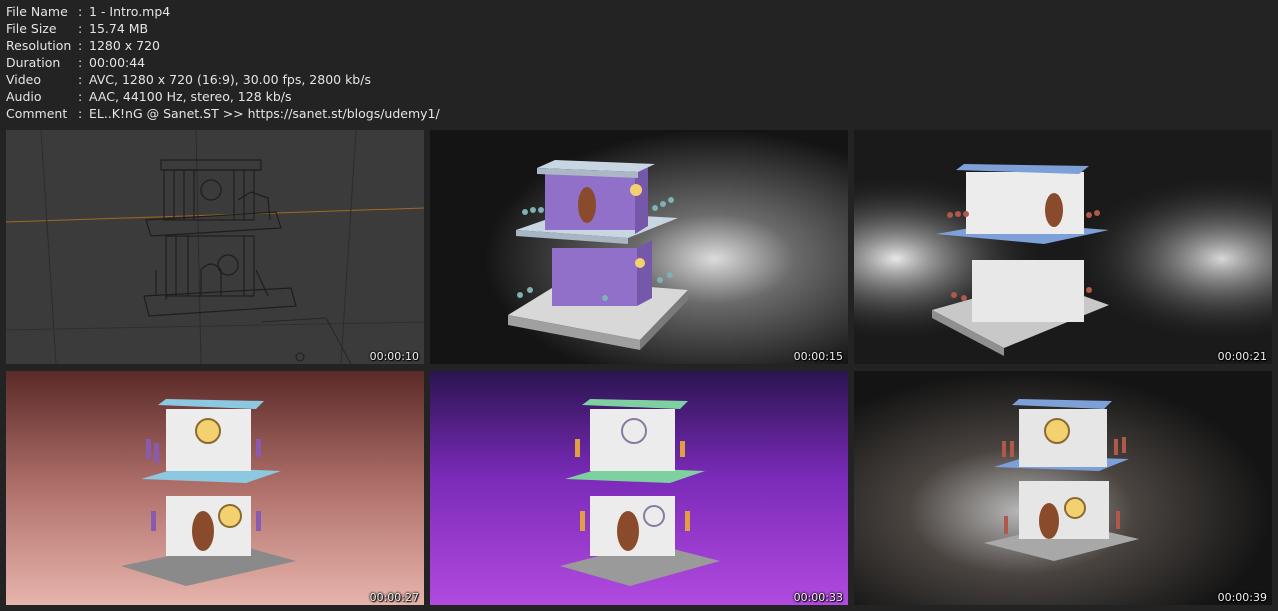 This screenshot has height=611, width=1278. I want to click on info-label: Resolution, so click(39, 45).